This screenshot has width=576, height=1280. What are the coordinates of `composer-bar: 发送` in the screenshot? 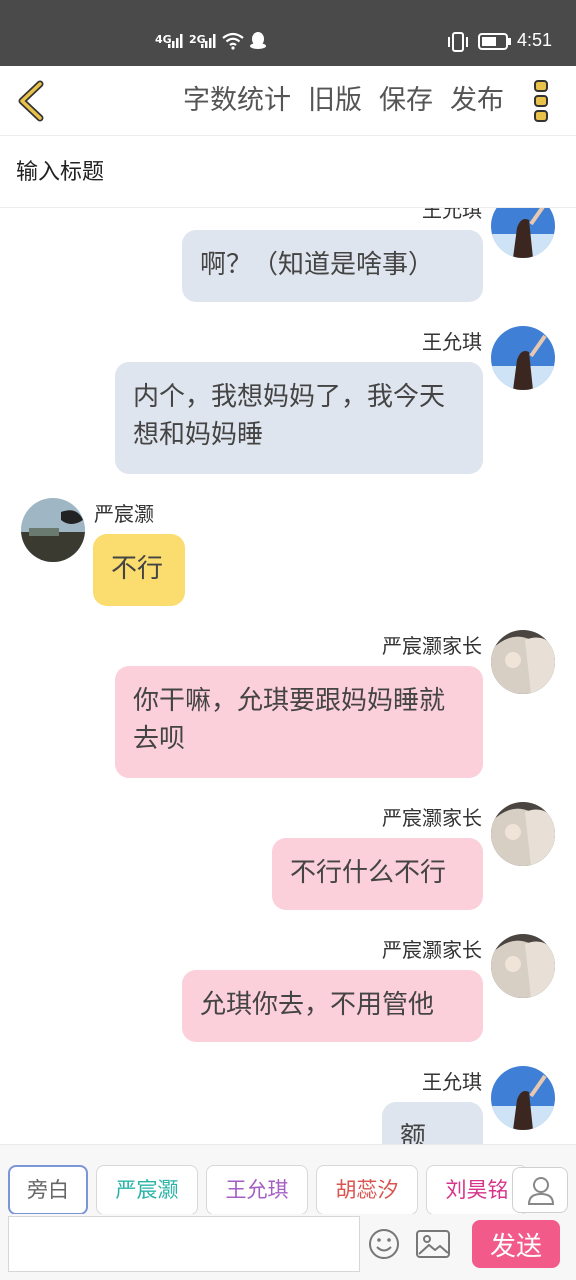 It's located at (288, 1247).